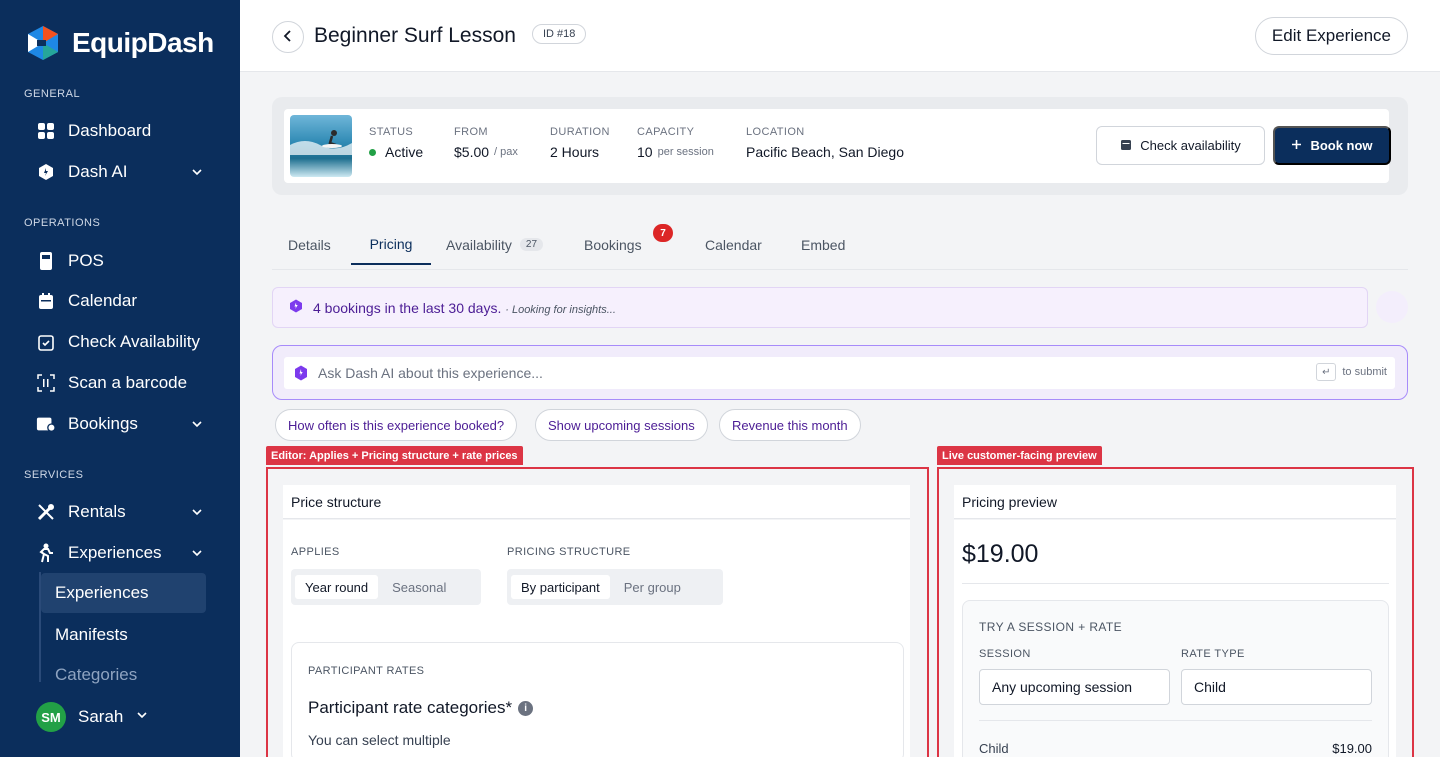 The height and width of the screenshot is (757, 1440). What do you see at coordinates (379, 740) in the screenshot?
I see `rate-categories-subtitle: You can select multiple` at bounding box center [379, 740].